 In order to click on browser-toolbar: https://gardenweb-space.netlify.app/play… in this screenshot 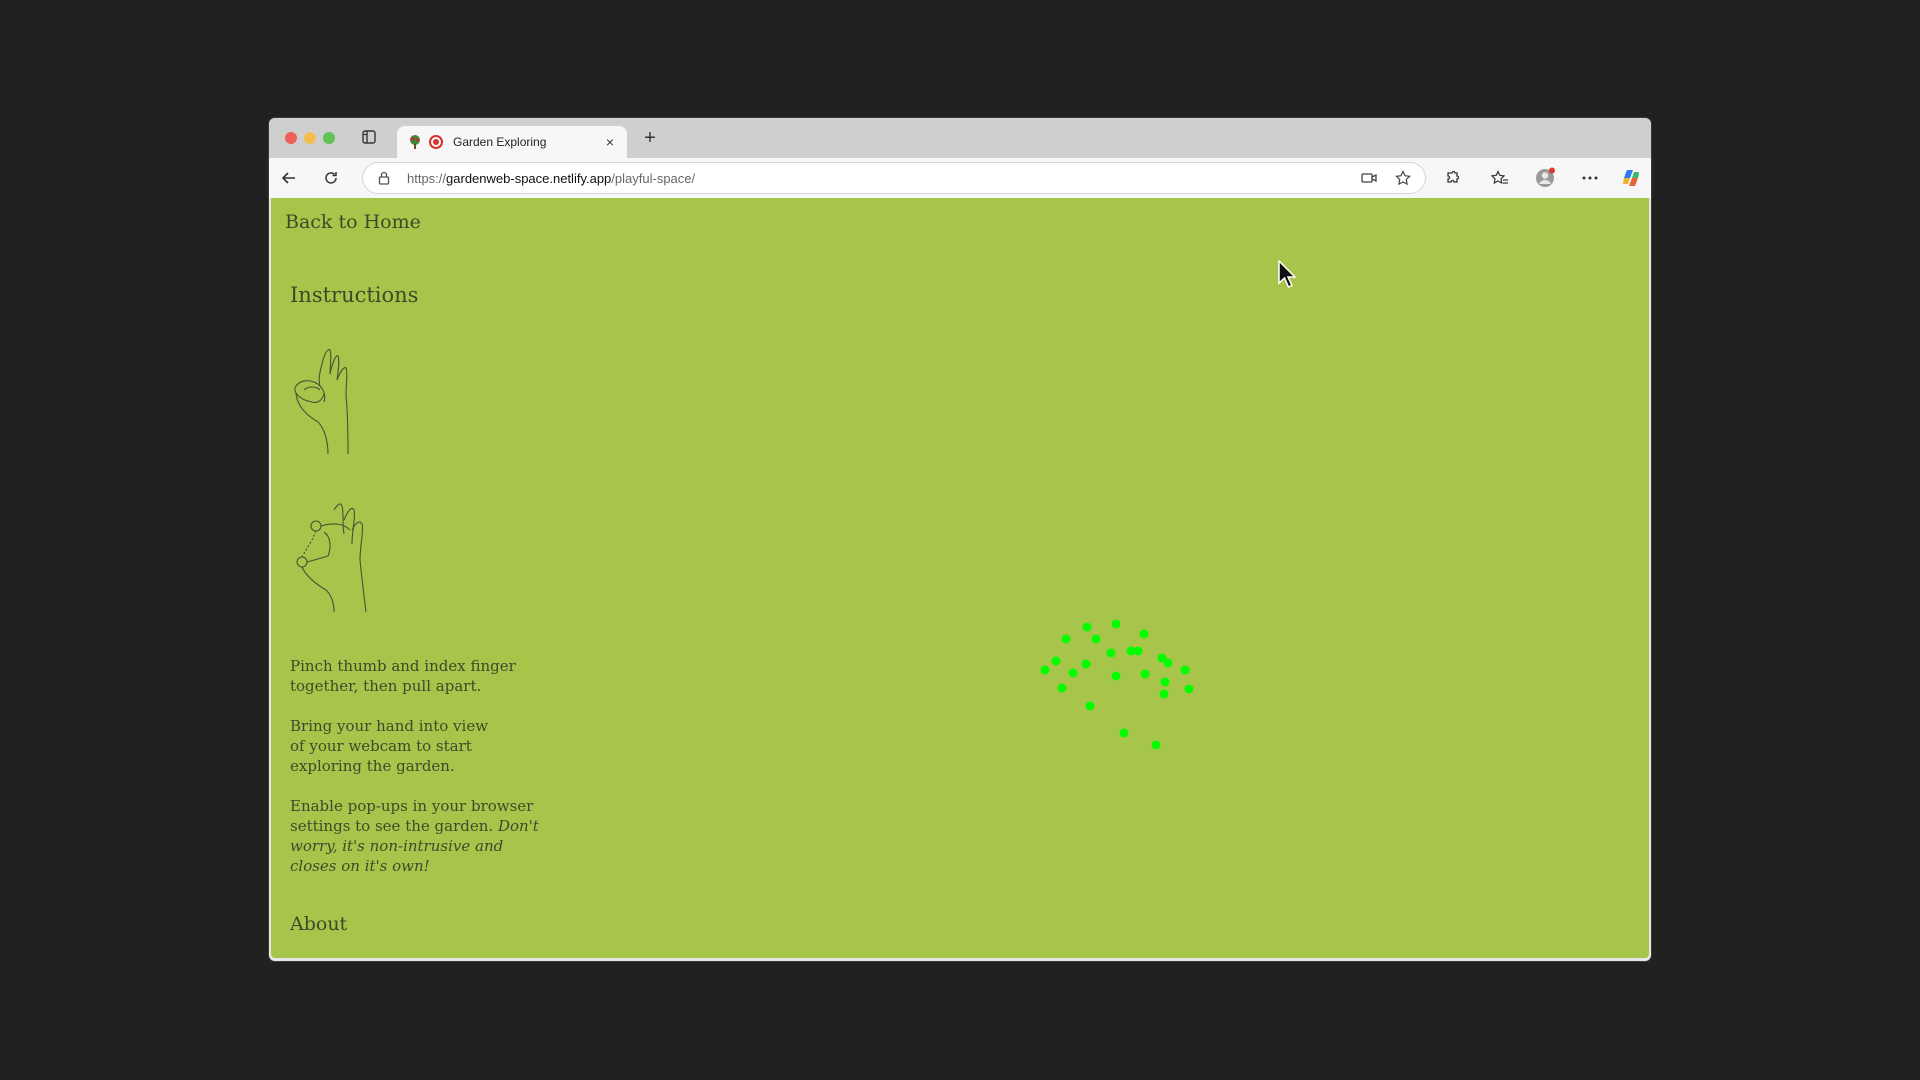, I will do `click(960, 178)`.